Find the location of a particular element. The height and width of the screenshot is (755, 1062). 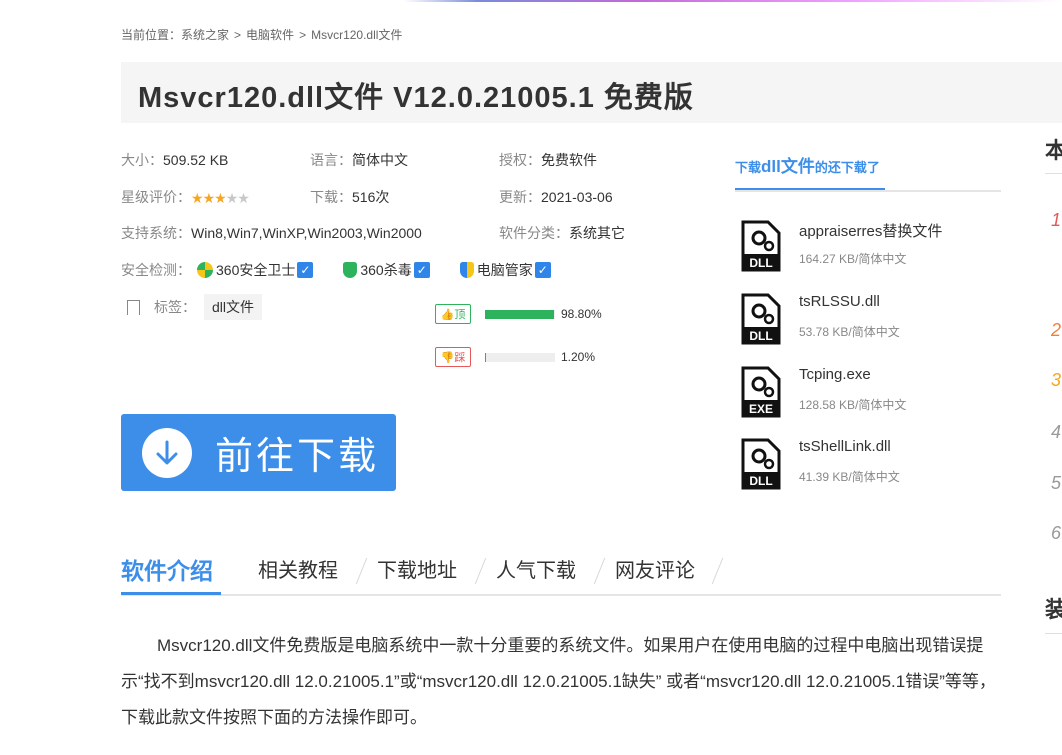

thumbs-down-button: 👎 踩 is located at coordinates (453, 357).